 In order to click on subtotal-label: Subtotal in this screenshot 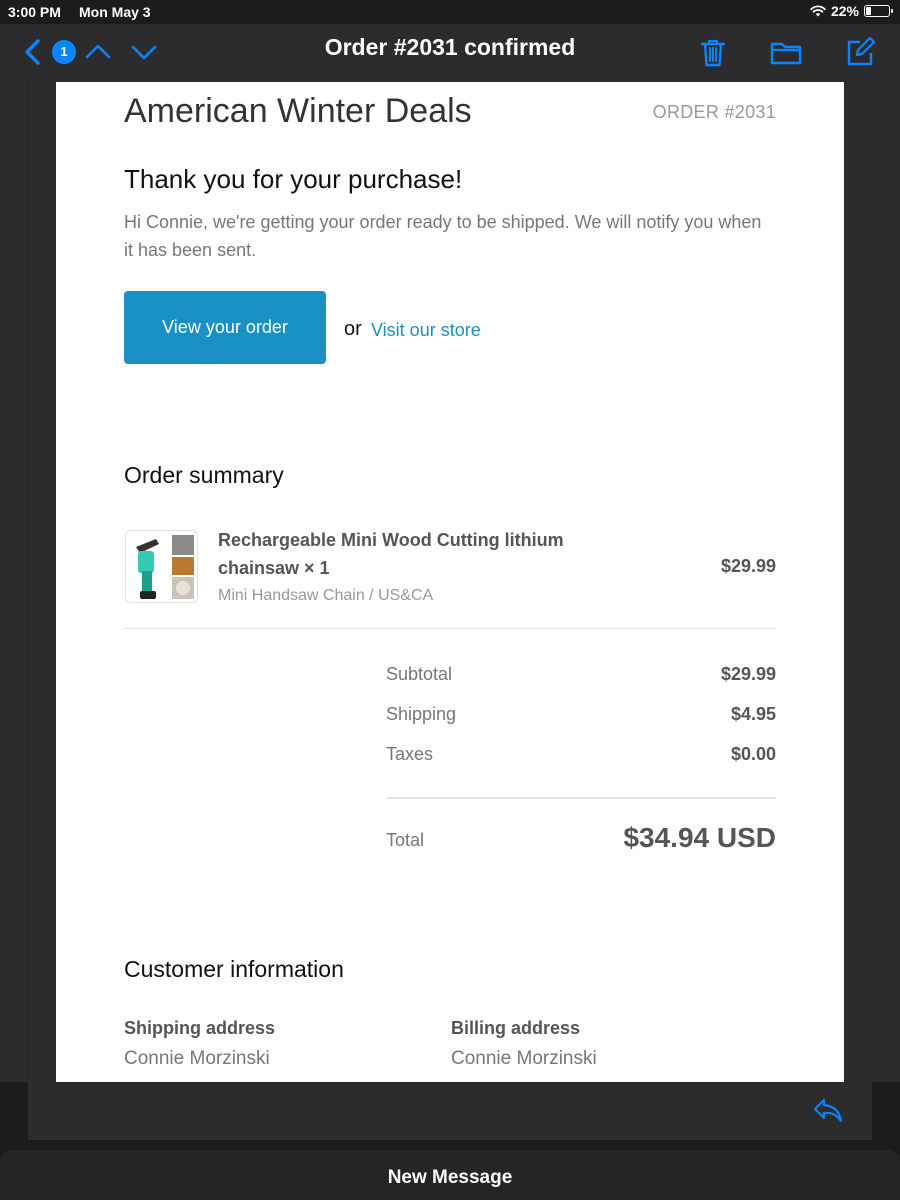, I will do `click(419, 674)`.